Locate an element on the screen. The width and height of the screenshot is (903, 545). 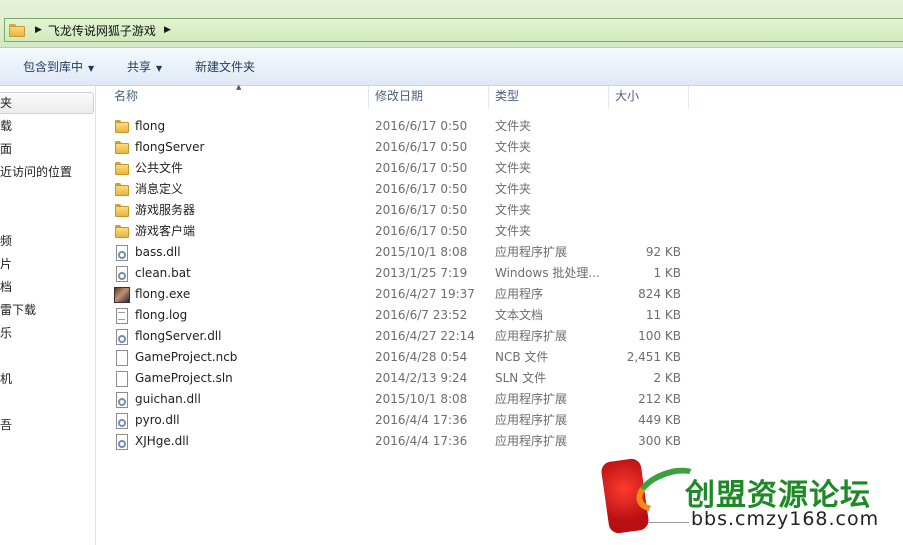
file-name: flong is located at coordinates (150, 126).